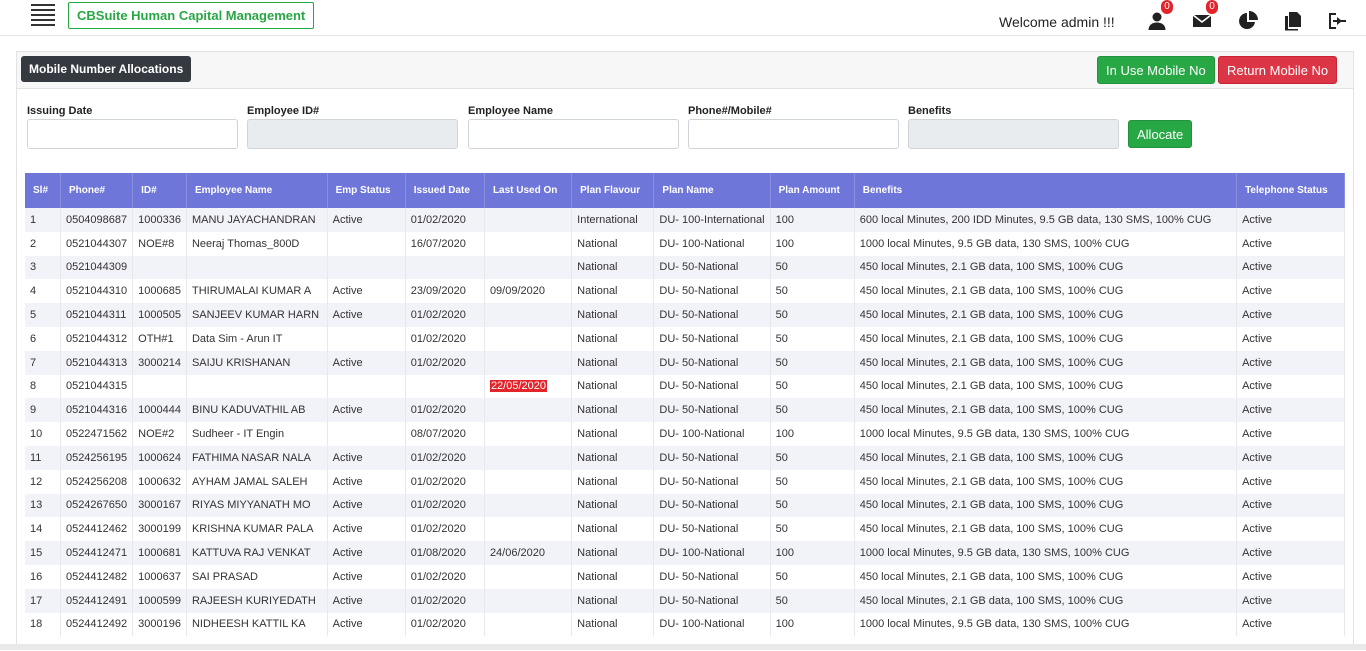 The height and width of the screenshot is (651, 1366). I want to click on cell-text: SAIJU KRISHANAN, so click(241, 362).